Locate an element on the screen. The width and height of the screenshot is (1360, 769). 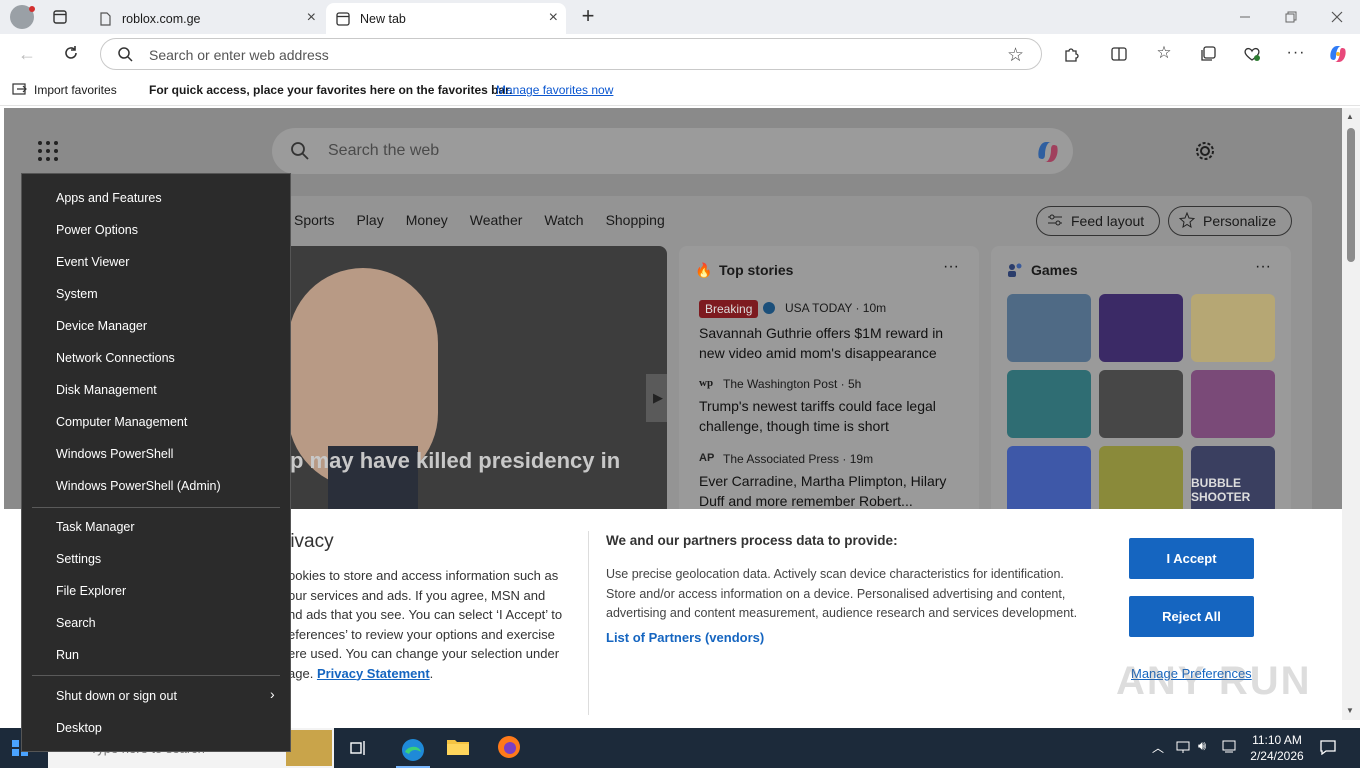
extensions-icon is located at coordinates (1071, 54).